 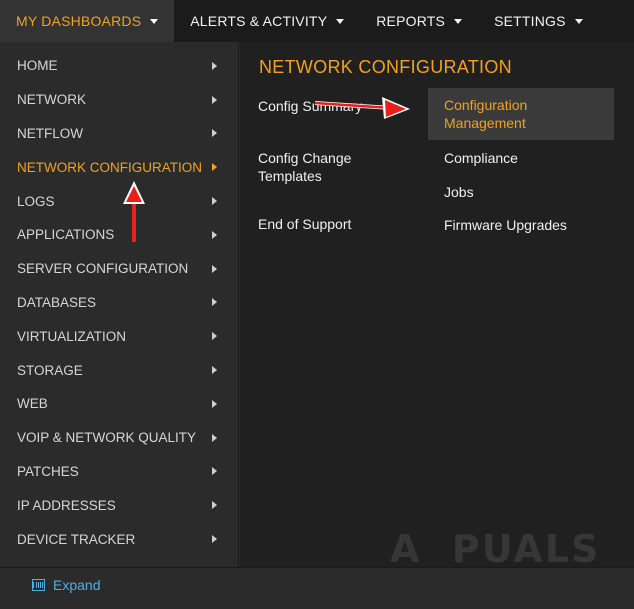 I want to click on tab-my-dashboards-label: MY DASHBOARDS, so click(x=79, y=21).